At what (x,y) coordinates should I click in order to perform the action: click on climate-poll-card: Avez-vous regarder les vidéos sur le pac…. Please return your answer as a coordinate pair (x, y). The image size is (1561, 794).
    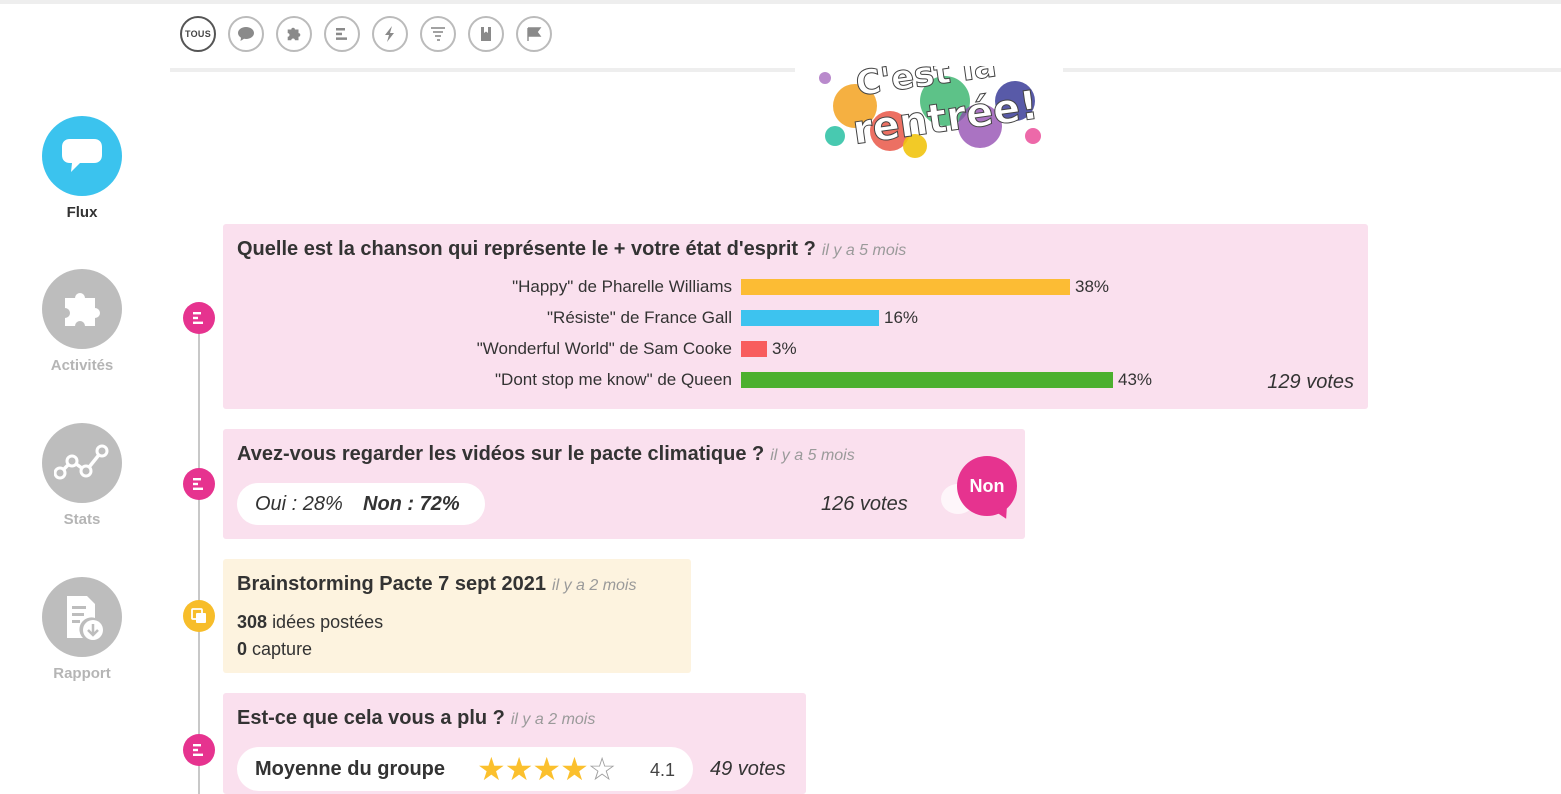
    Looking at the image, I should click on (624, 484).